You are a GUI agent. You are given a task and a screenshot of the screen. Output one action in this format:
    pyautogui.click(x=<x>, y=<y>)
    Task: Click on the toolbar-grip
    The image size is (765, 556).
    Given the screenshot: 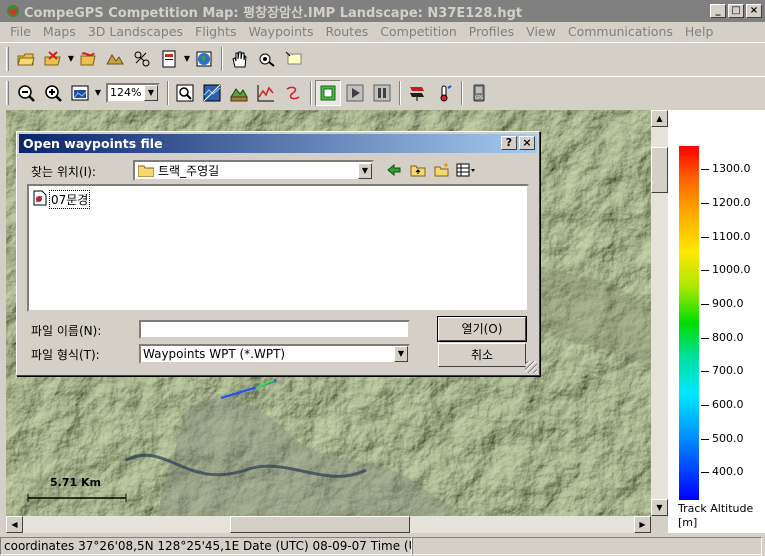 What is the action you would take?
    pyautogui.click(x=7, y=58)
    